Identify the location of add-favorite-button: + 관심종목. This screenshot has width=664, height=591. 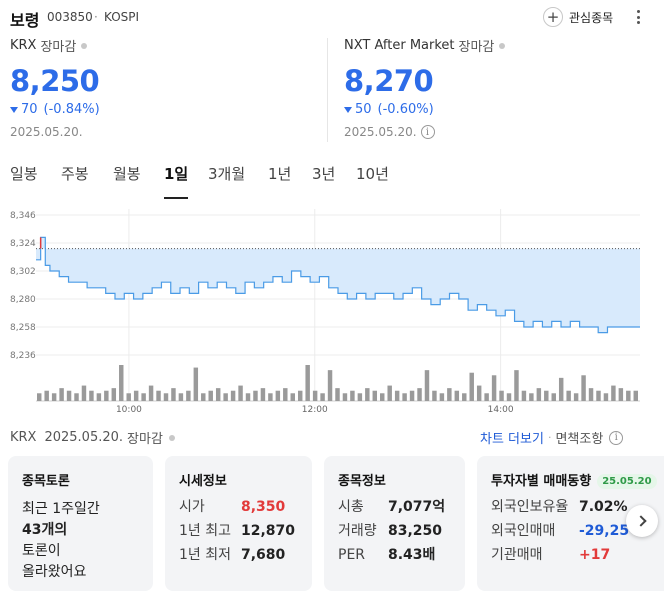
(578, 17).